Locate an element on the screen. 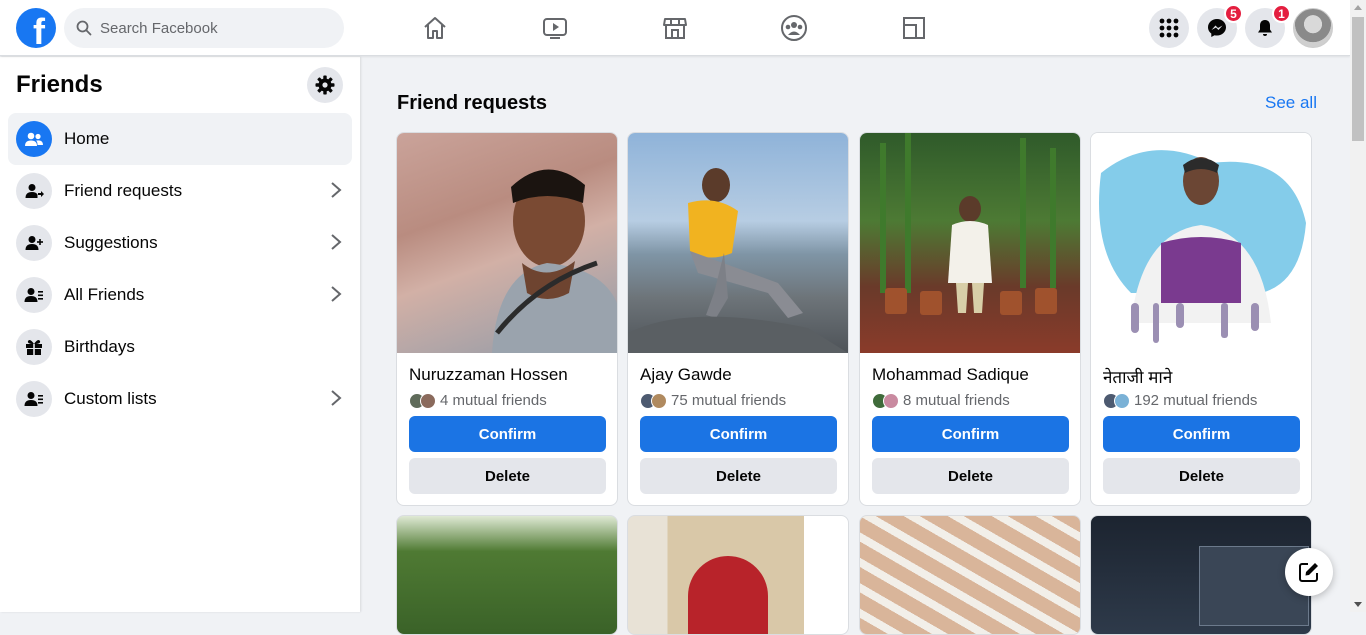  grid-menu-icon is located at coordinates (1169, 28).